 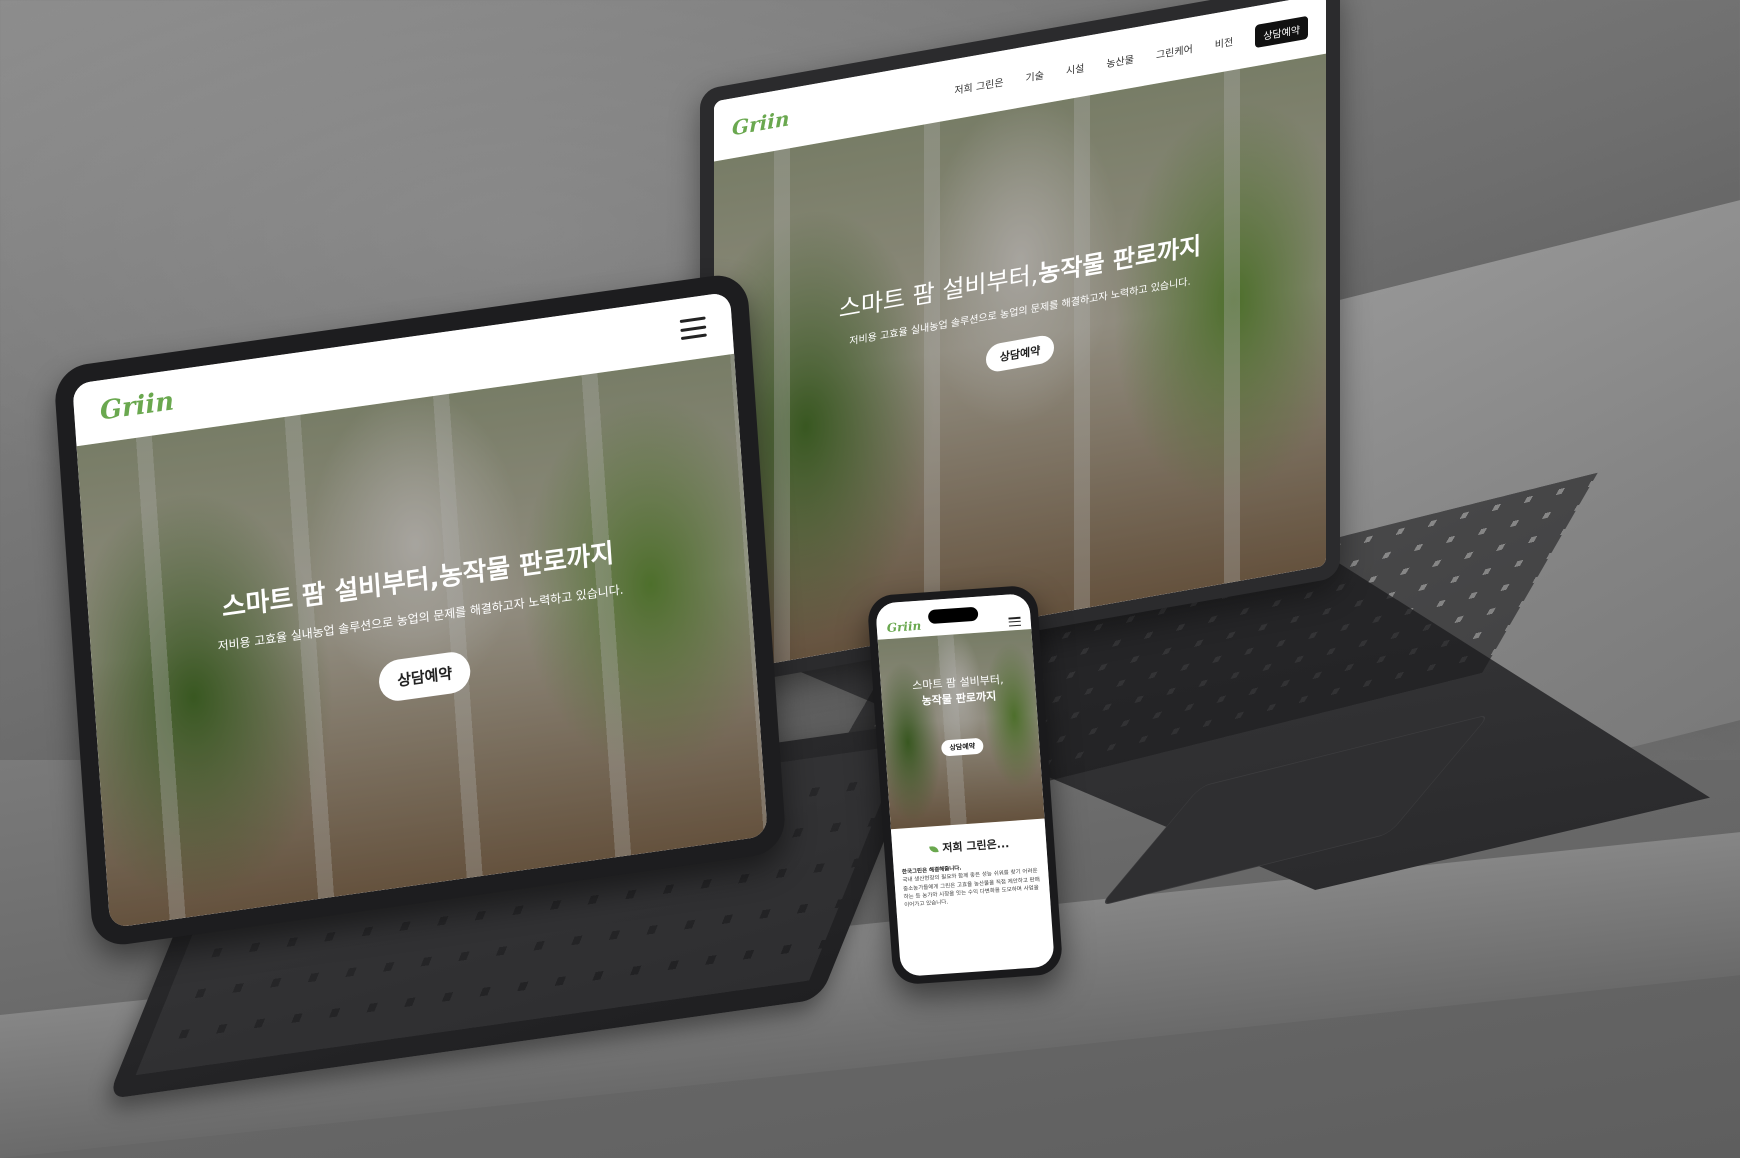 What do you see at coordinates (1075, 68) in the screenshot?
I see `nav-item-facility: 시설` at bounding box center [1075, 68].